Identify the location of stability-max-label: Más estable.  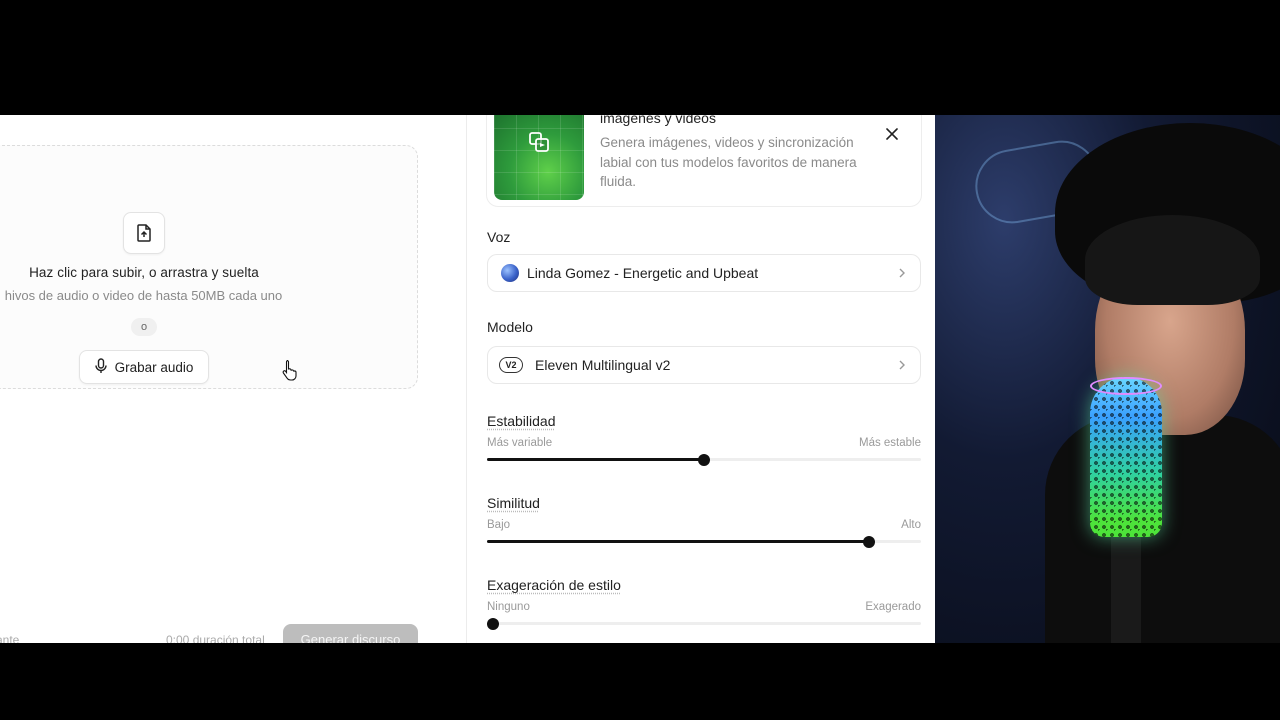
(889, 443).